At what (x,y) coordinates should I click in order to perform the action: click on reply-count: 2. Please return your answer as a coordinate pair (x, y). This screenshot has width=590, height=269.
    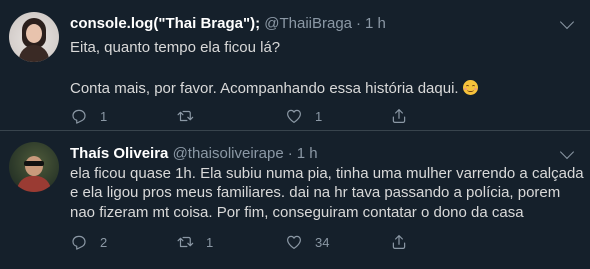
    Looking at the image, I should click on (104, 242).